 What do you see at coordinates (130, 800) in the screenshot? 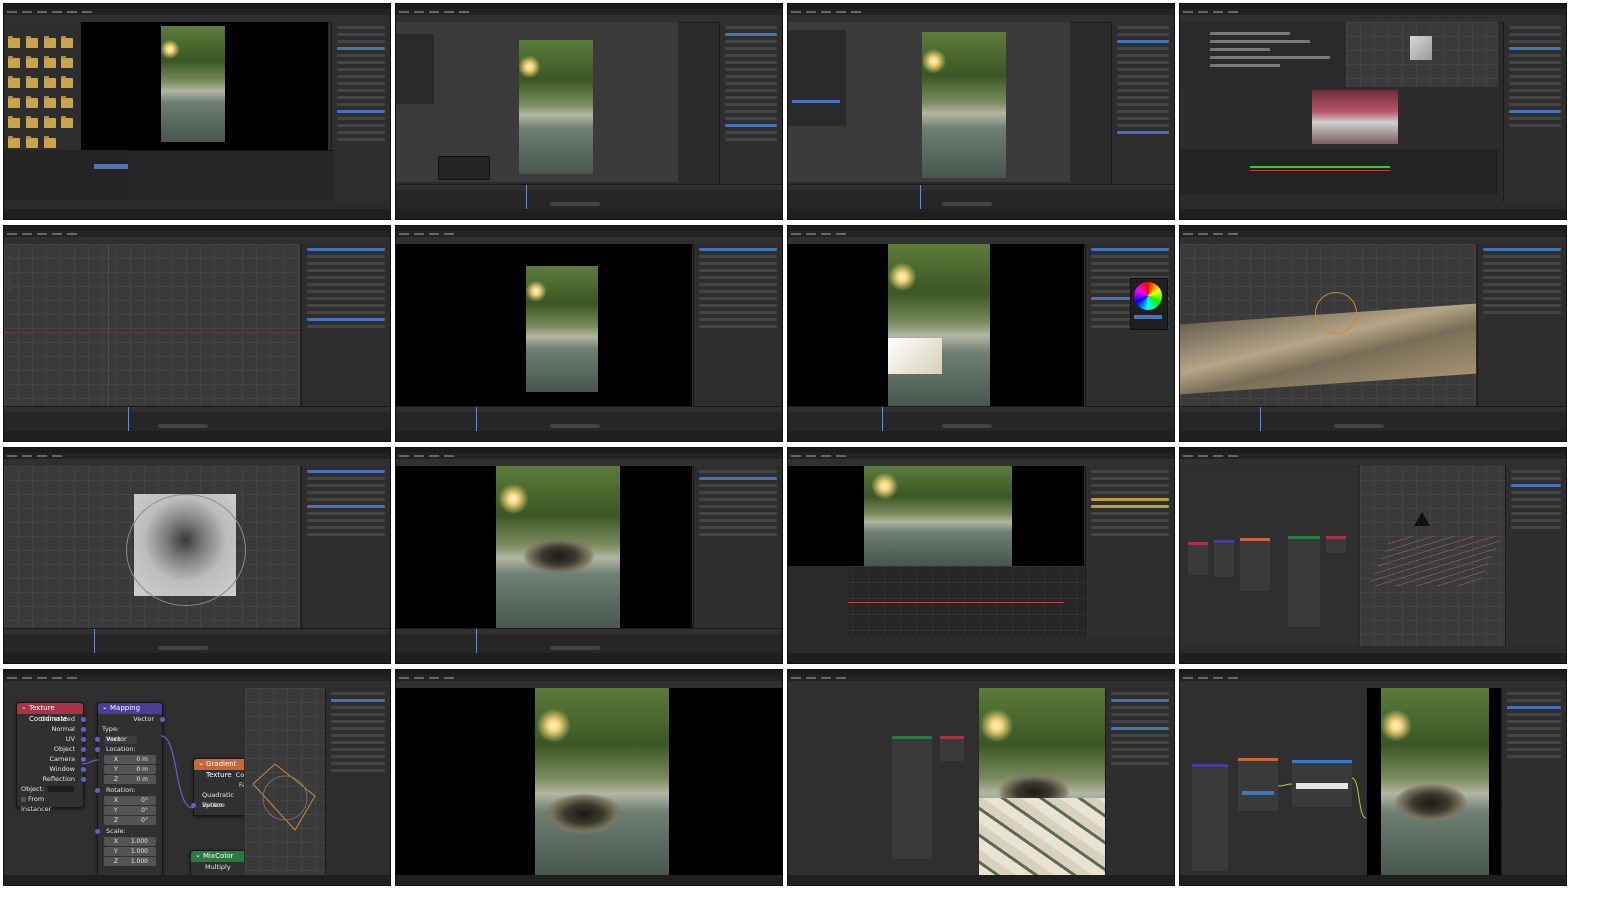
I see `rotation-x-field: X 0°` at bounding box center [130, 800].